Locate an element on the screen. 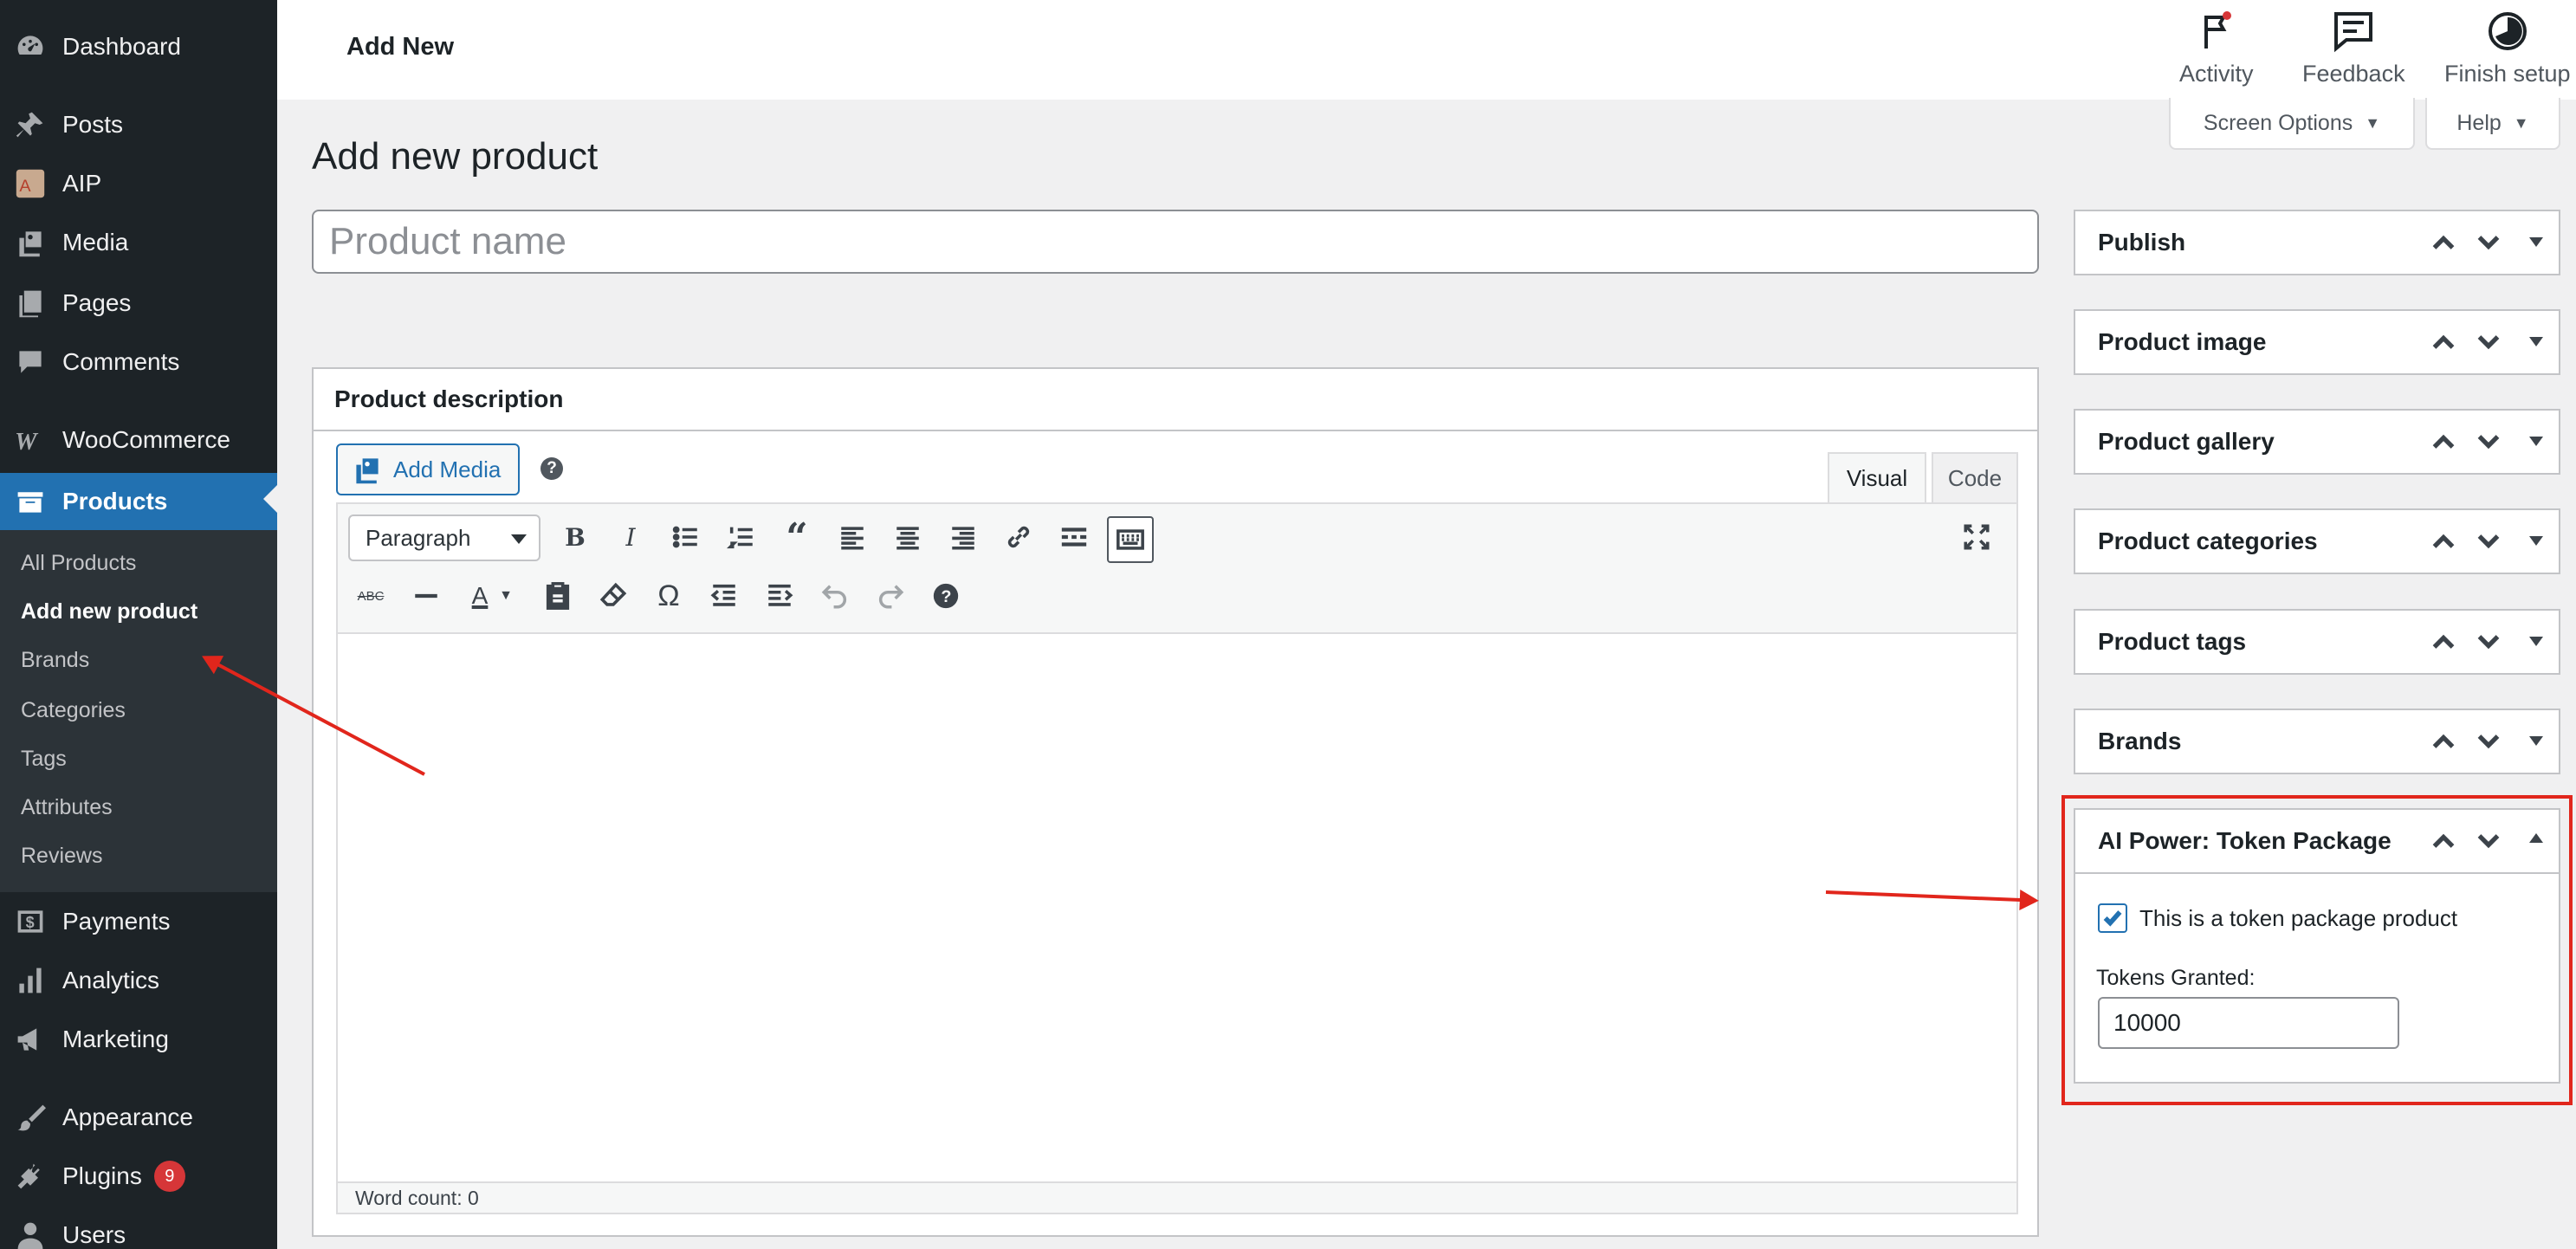  sidebar-item-media: Media is located at coordinates (138, 243).